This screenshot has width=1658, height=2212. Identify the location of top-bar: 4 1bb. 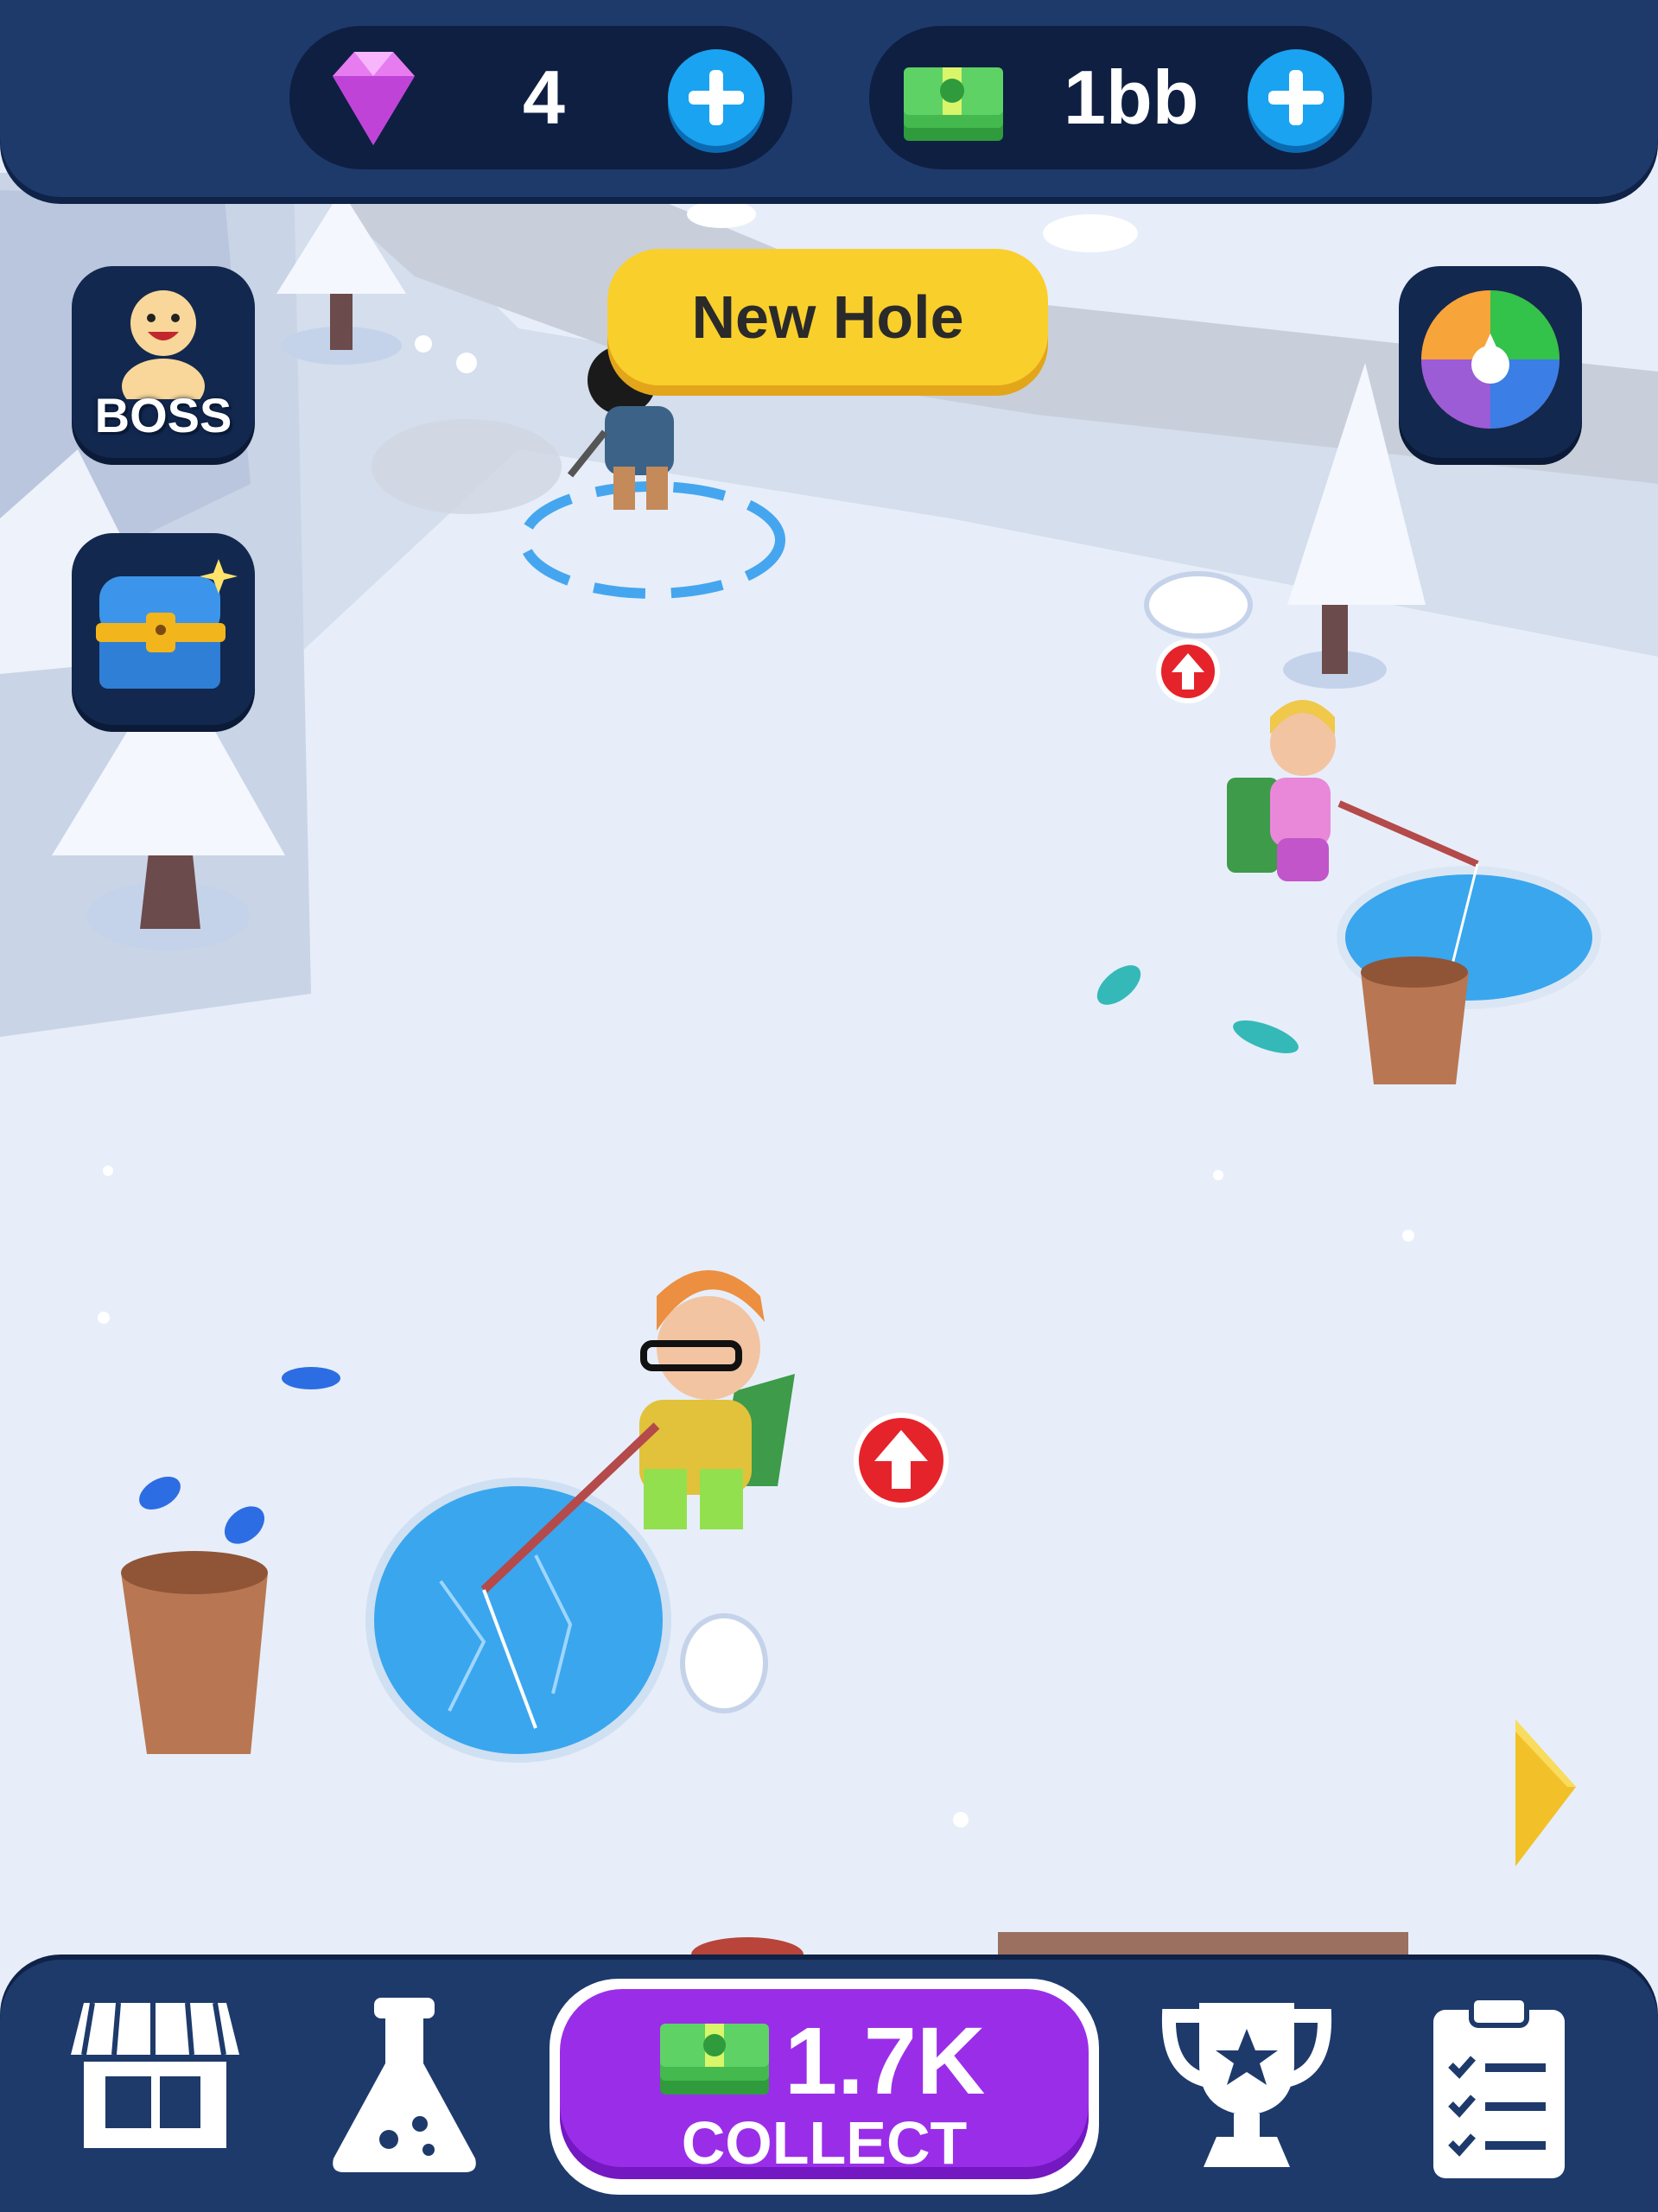
(829, 98).